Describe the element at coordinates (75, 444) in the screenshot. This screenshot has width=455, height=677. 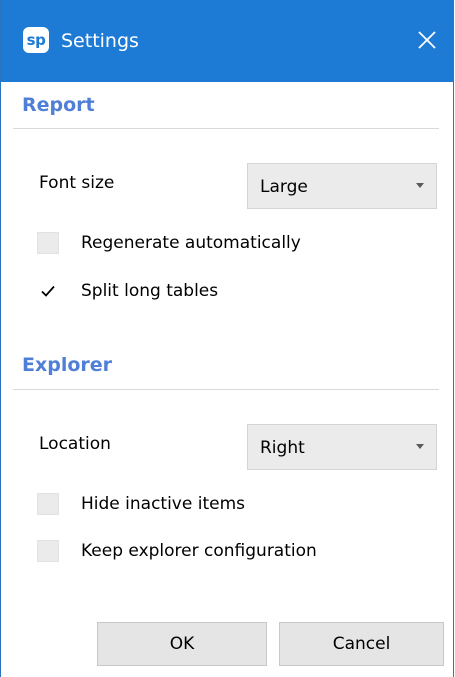
I see `location-label: Location` at that location.